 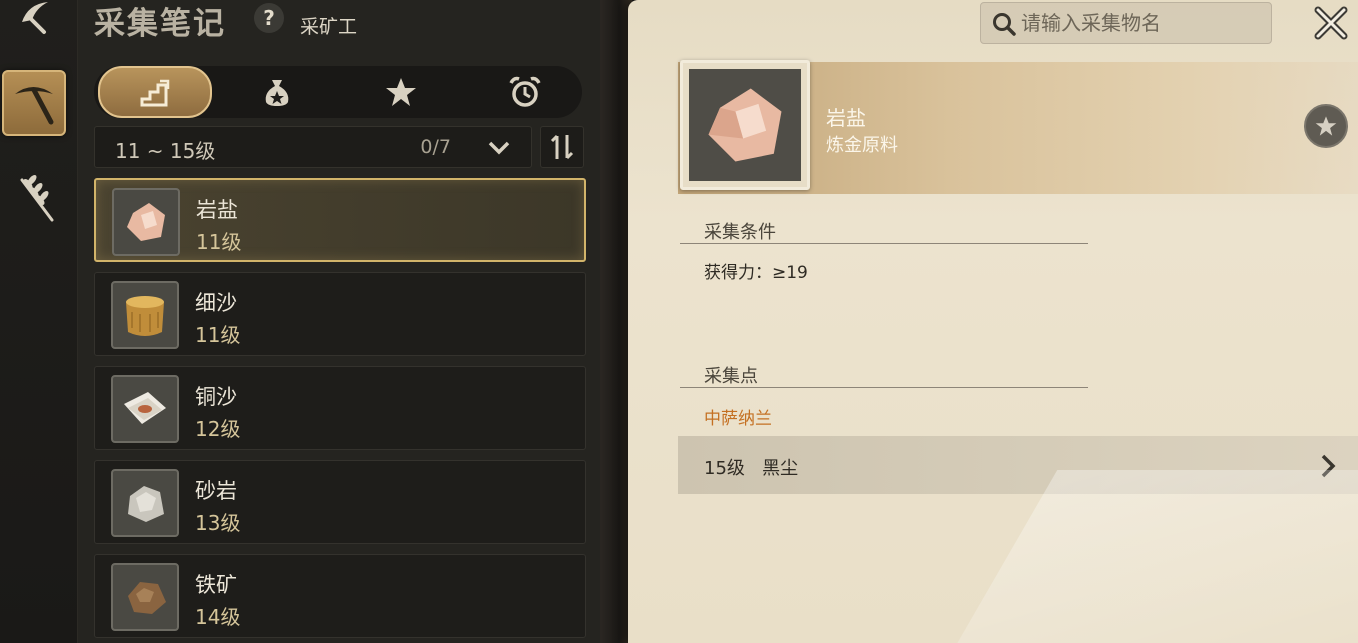 I want to click on list-item: 铜沙 12级, so click(x=340, y=408).